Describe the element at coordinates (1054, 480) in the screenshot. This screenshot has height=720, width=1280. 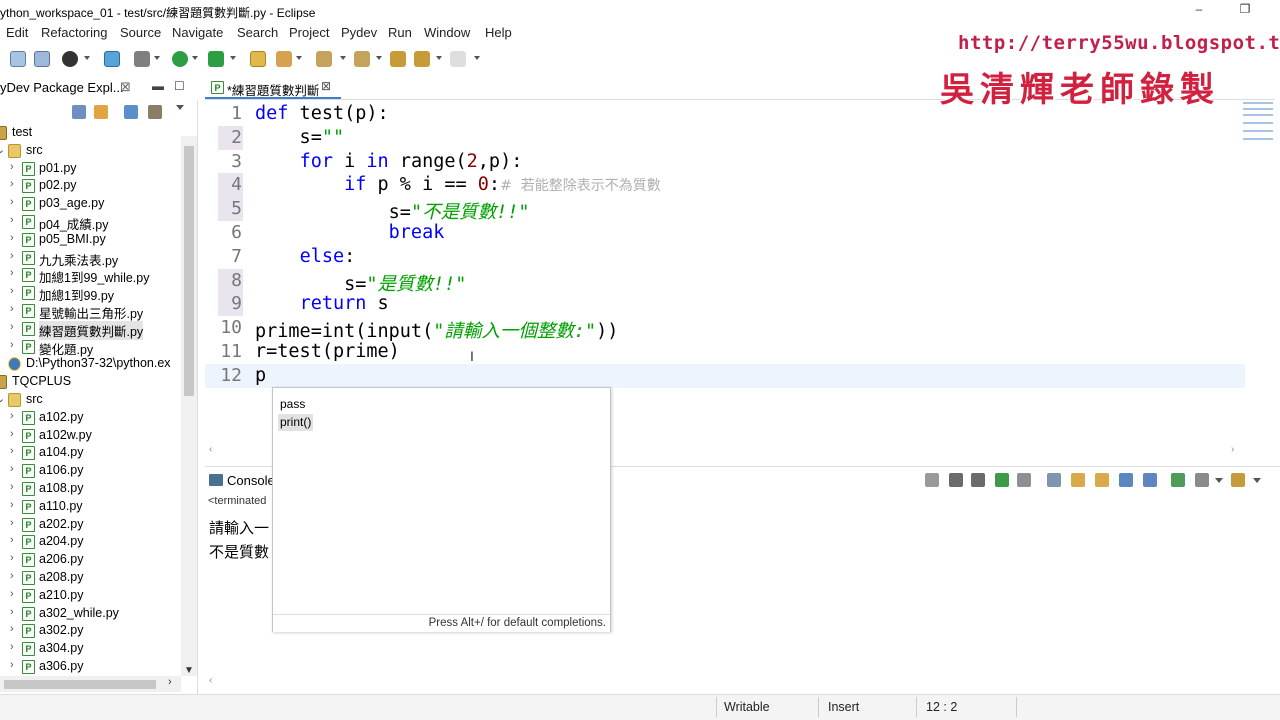
I see `scroll-lock-icon` at that location.